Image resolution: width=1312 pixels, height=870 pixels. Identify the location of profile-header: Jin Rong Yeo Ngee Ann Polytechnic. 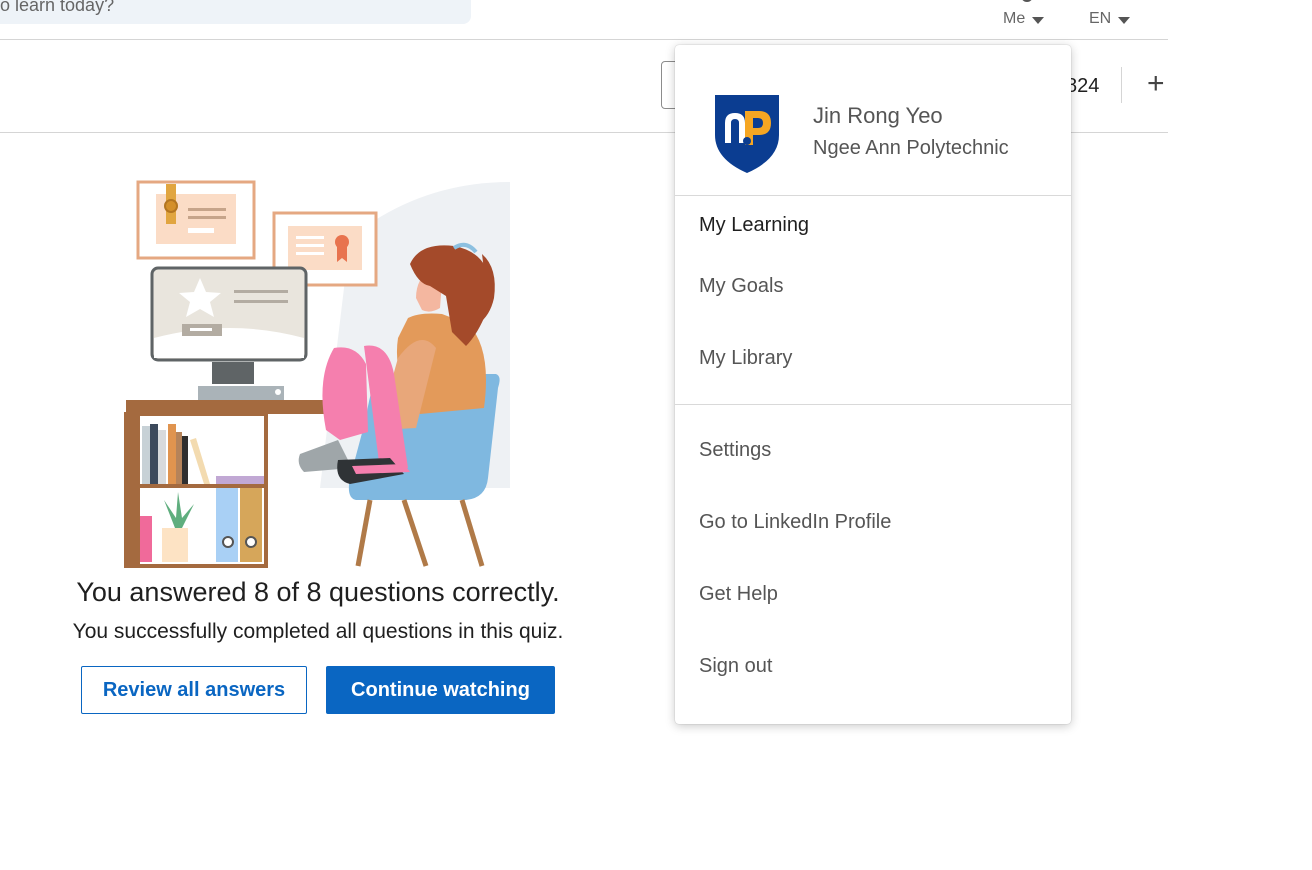
(873, 120).